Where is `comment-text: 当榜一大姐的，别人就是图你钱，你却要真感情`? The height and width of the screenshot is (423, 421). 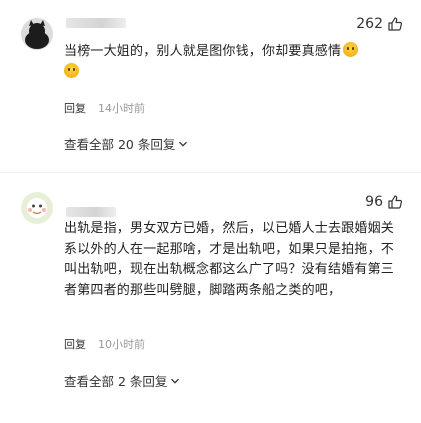
comment-text: 当榜一大姐的，别人就是图你钱，你却要真感情 is located at coordinates (234, 62).